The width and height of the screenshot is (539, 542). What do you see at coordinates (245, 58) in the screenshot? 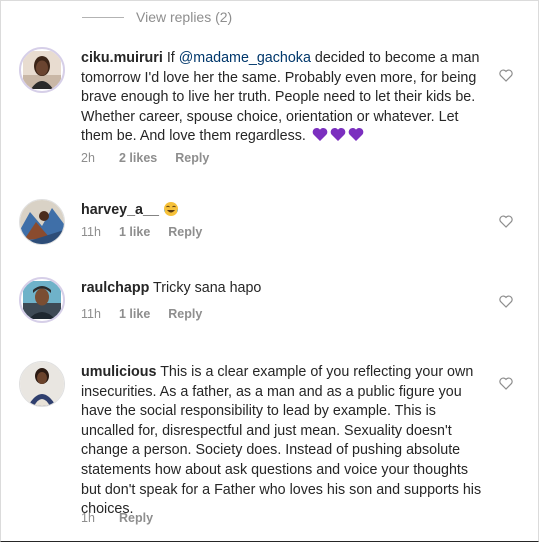
I see `comment-mention: @madame_gachoka` at bounding box center [245, 58].